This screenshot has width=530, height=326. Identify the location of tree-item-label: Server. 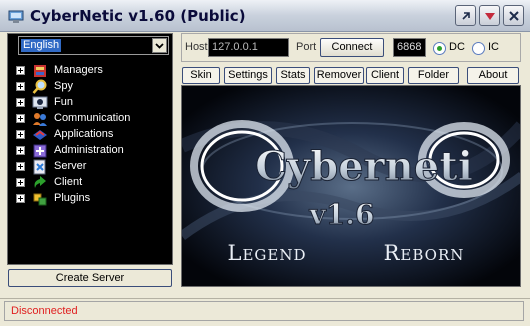
(70, 166).